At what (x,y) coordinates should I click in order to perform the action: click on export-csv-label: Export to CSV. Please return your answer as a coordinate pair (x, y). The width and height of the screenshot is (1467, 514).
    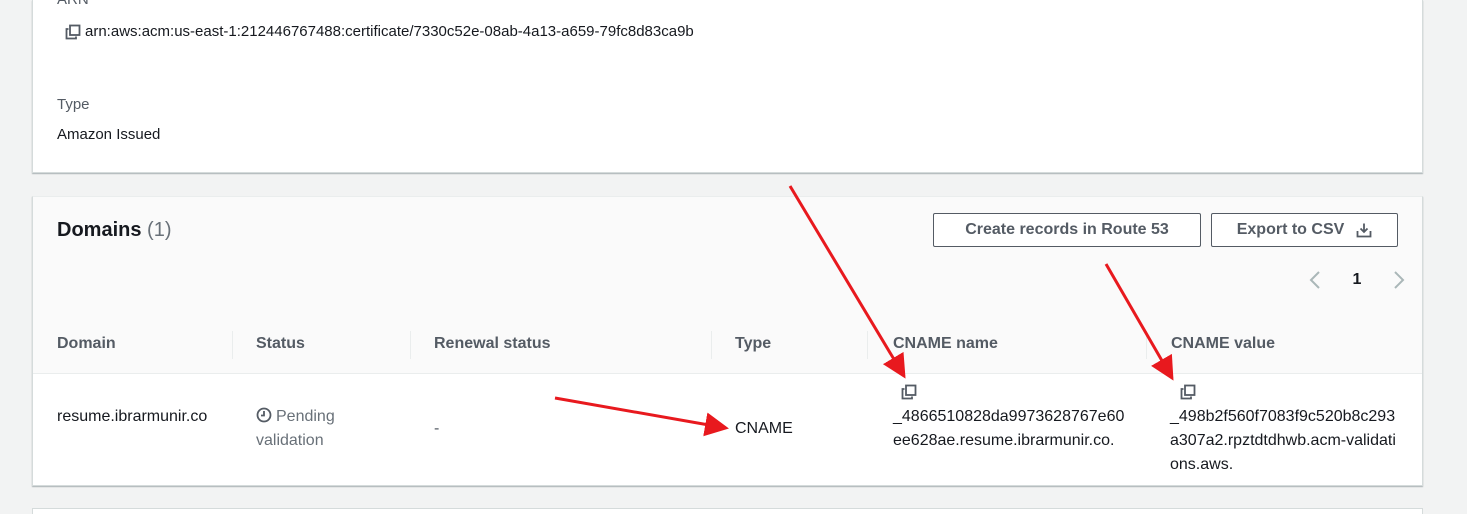
    Looking at the image, I should click on (1290, 229).